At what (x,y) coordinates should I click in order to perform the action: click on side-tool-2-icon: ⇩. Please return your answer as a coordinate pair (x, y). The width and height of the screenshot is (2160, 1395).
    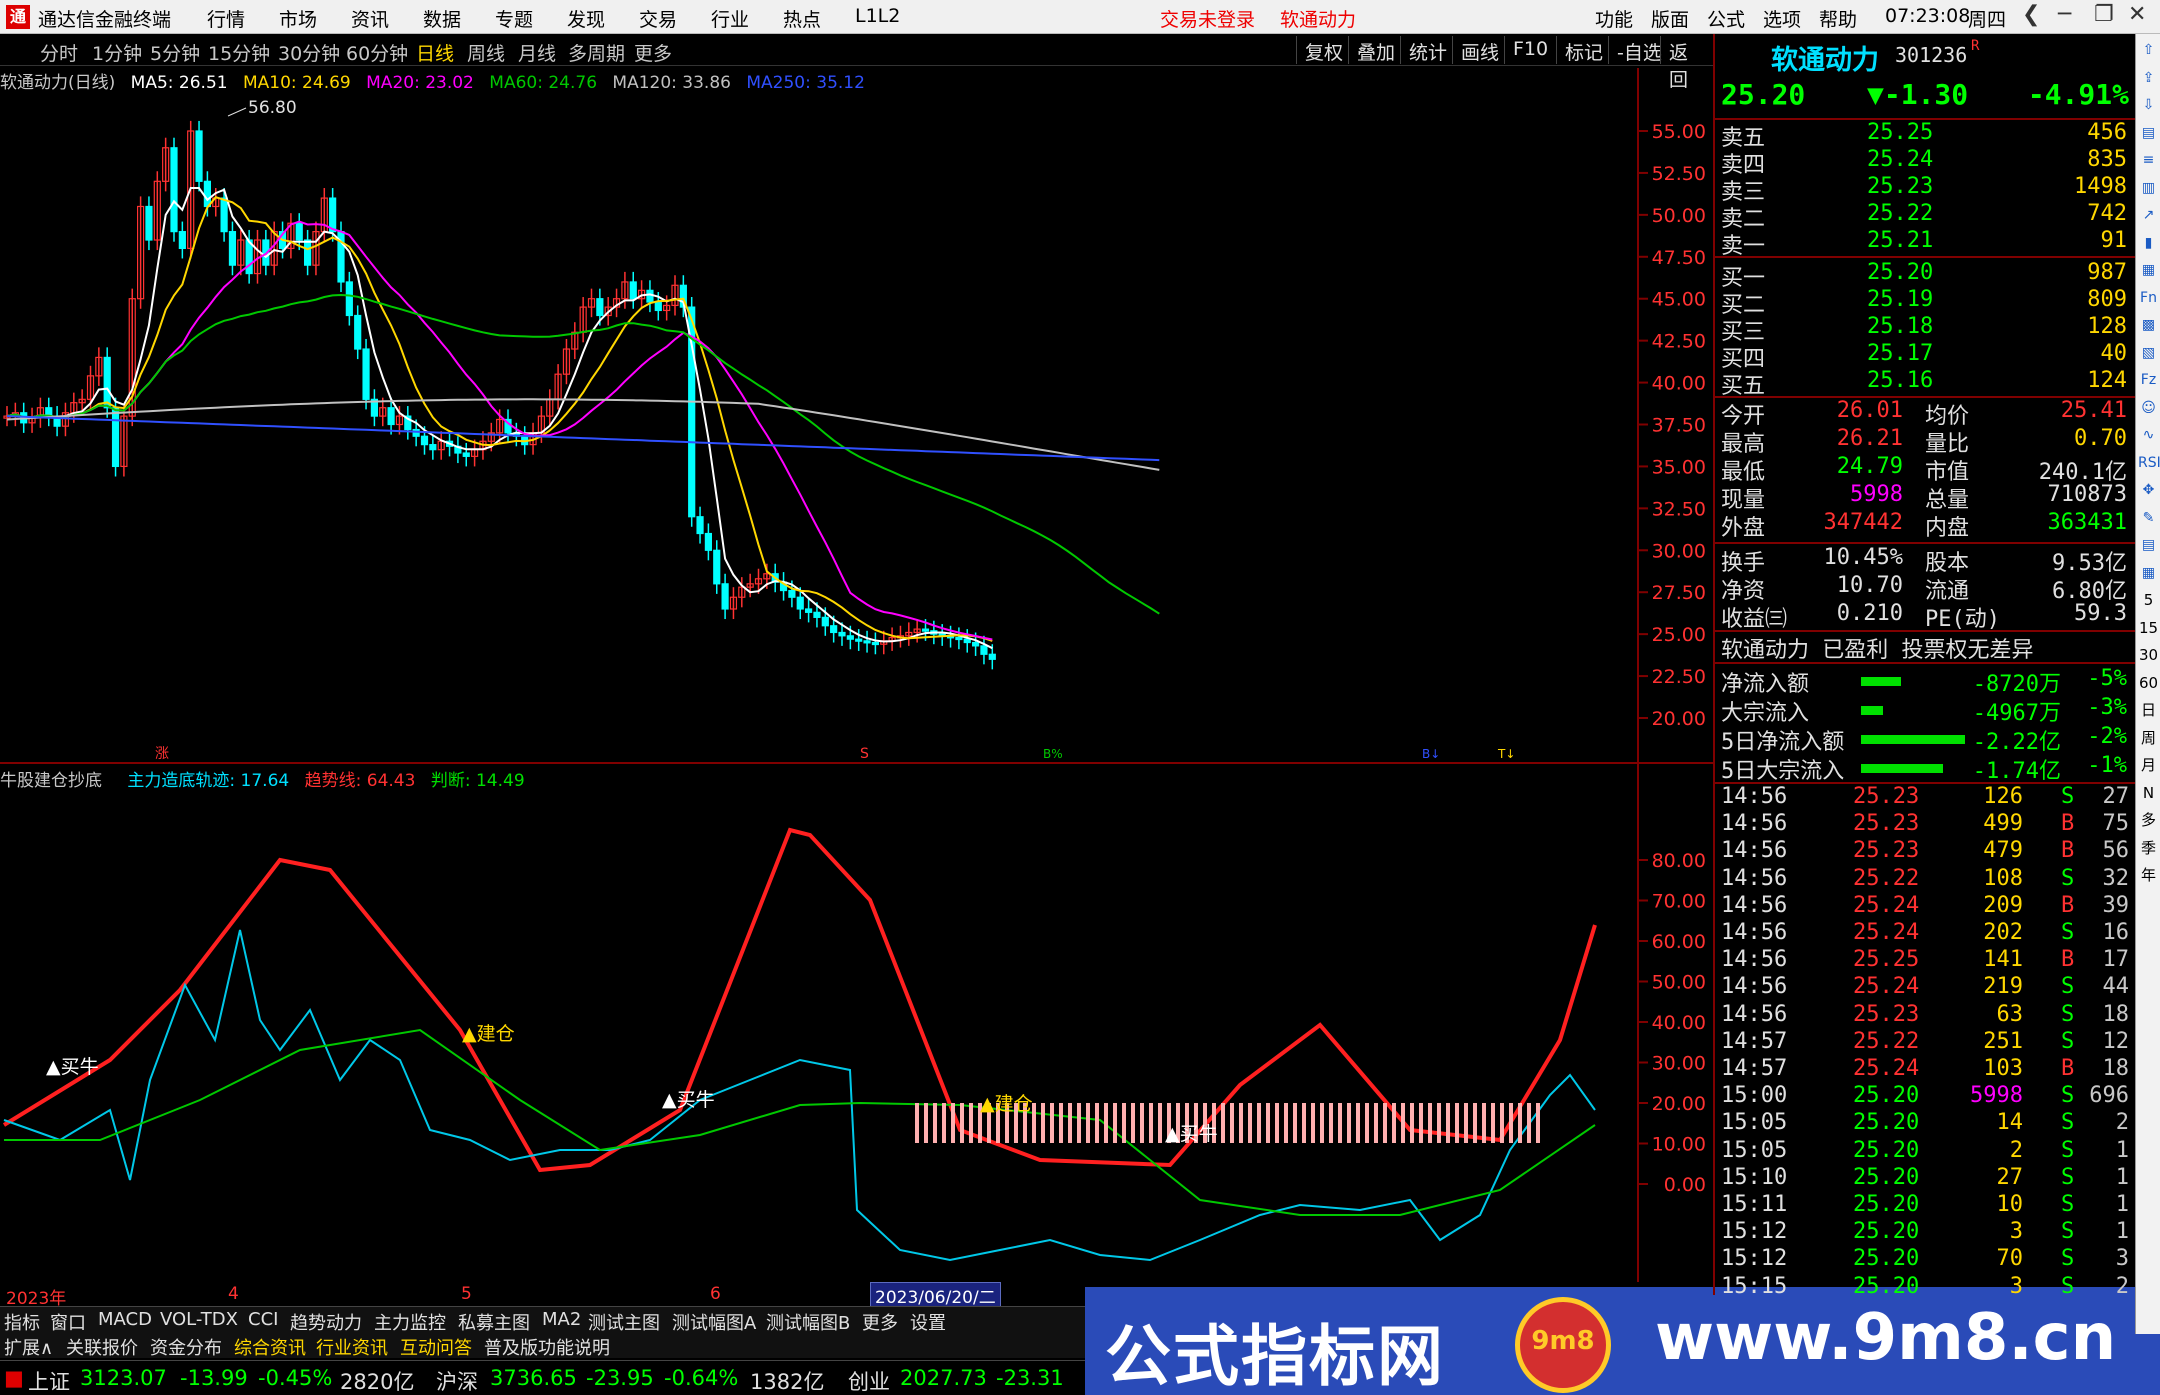
    Looking at the image, I should click on (2148, 105).